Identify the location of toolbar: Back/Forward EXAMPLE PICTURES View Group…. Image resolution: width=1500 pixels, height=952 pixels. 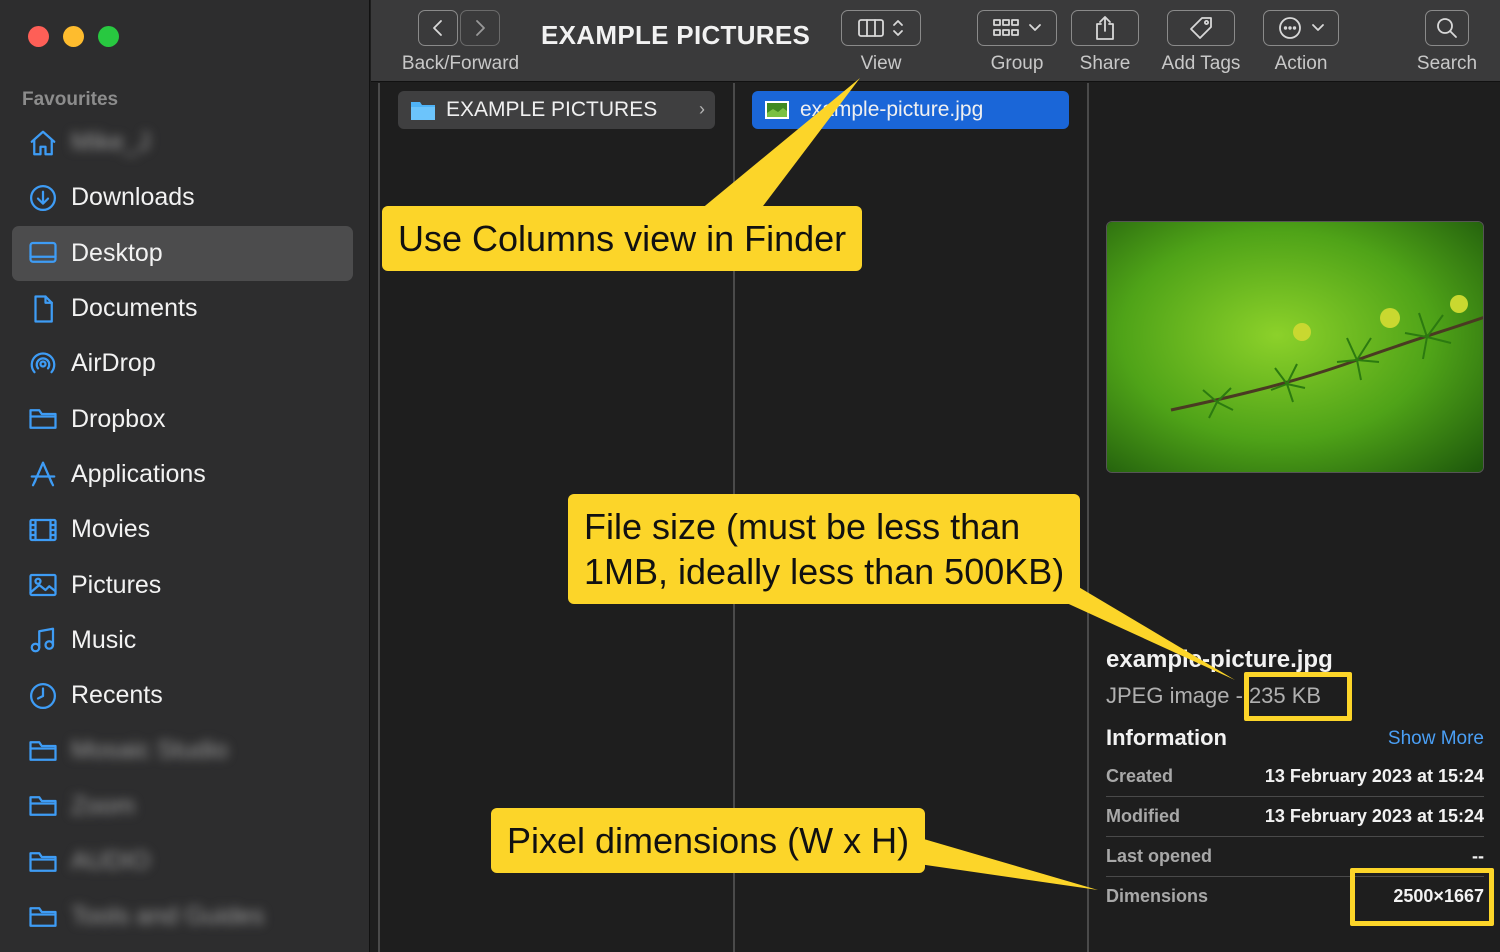
(935, 41).